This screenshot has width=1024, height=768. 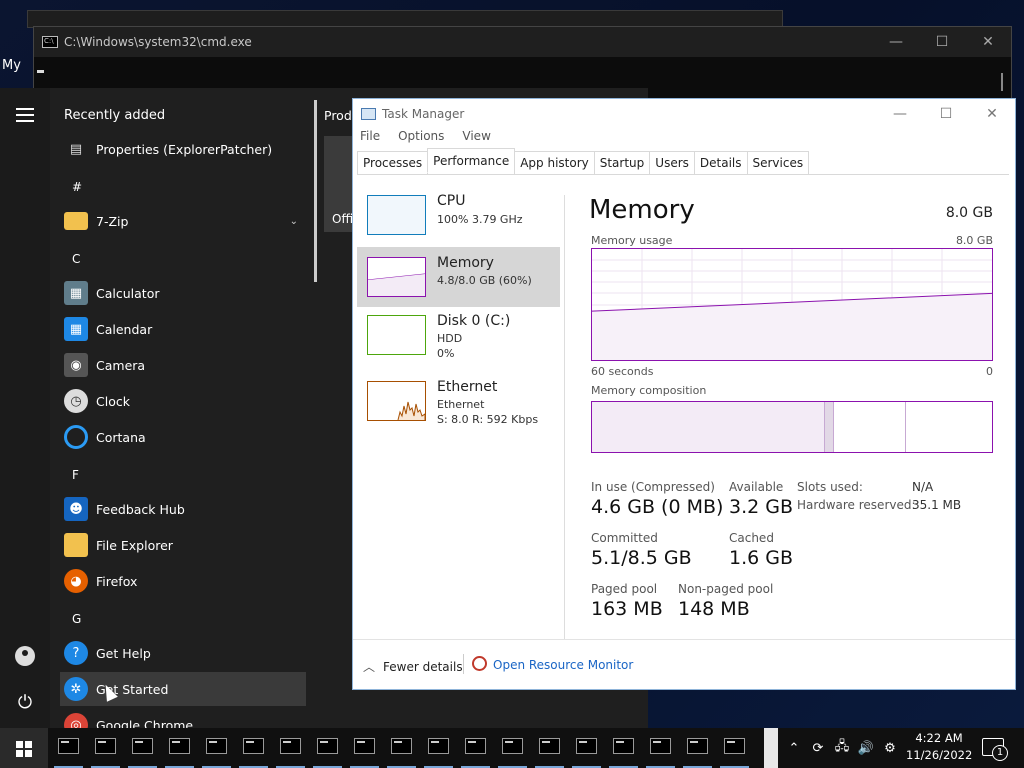 I want to click on letter-header: #, so click(x=77, y=187).